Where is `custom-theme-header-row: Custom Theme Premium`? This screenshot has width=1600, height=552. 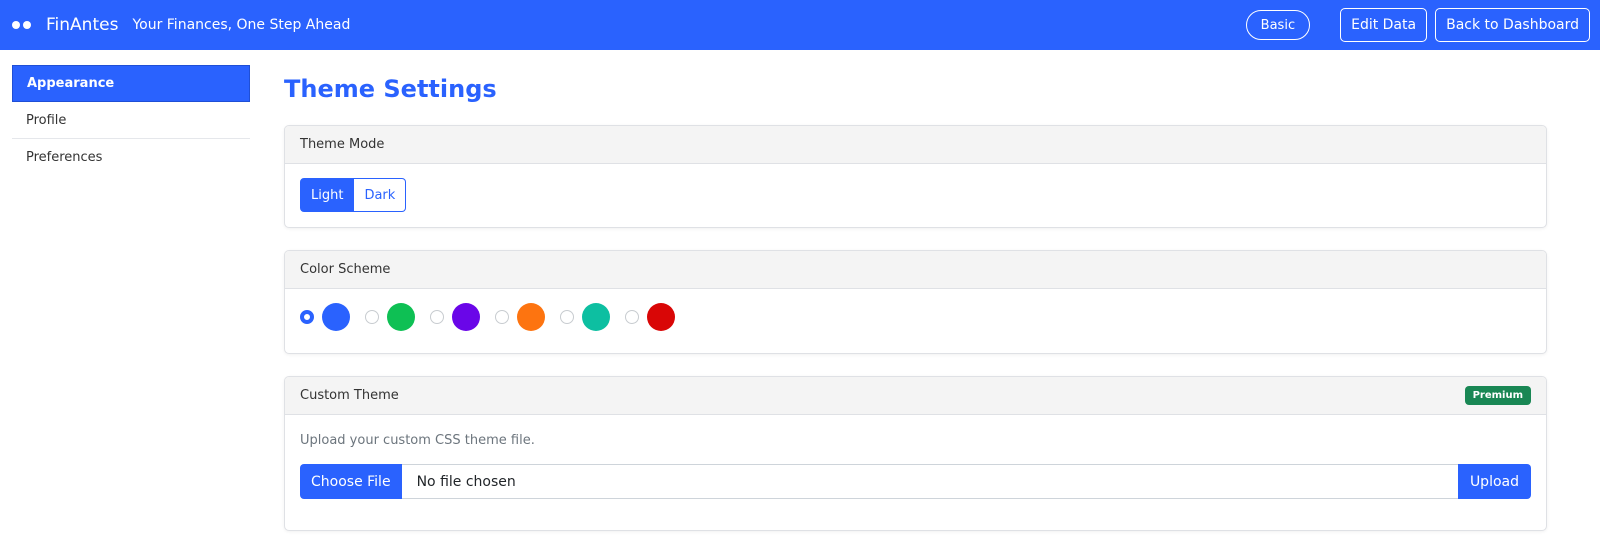
custom-theme-header-row: Custom Theme Premium is located at coordinates (915, 396).